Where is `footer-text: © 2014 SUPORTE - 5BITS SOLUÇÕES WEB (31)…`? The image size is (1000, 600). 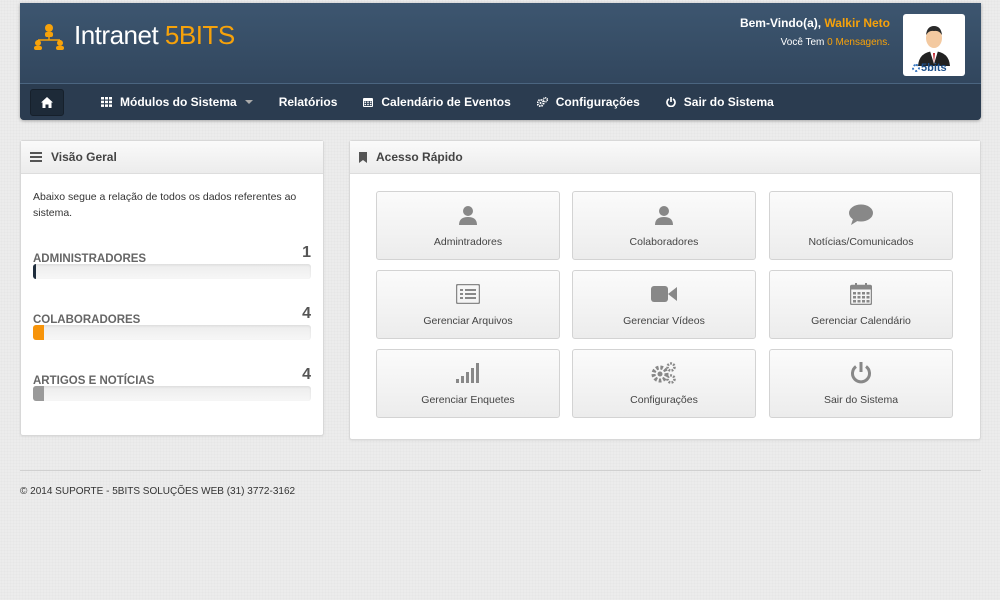 footer-text: © 2014 SUPORTE - 5BITS SOLUÇÕES WEB (31)… is located at coordinates (158, 491).